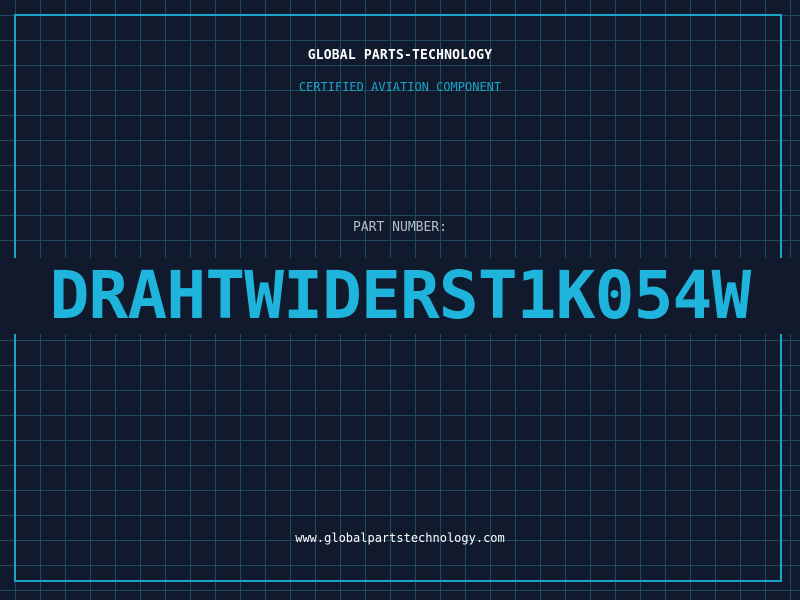 The image size is (800, 600). What do you see at coordinates (400, 227) in the screenshot?
I see `part-number-label: PART NUMBER:` at bounding box center [400, 227].